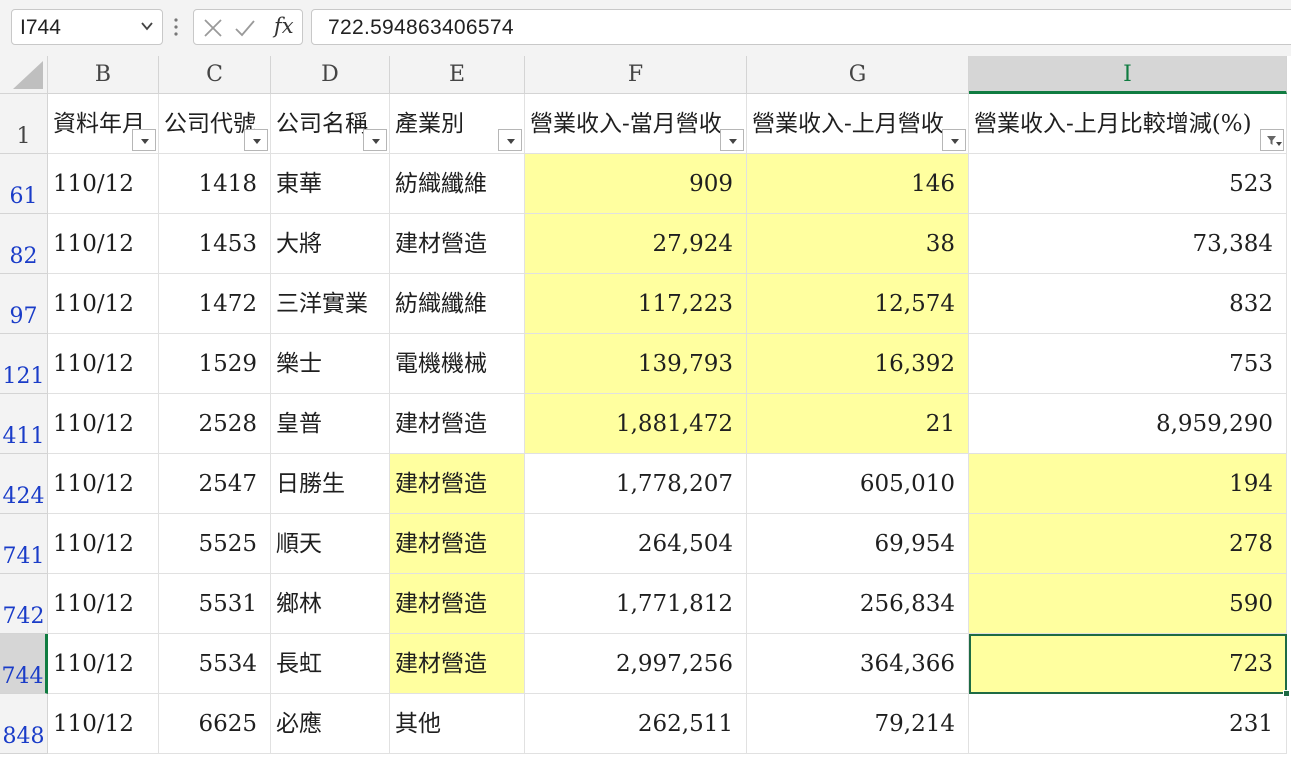  Describe the element at coordinates (858, 244) in the screenshot. I see `table-cell: 38` at that location.